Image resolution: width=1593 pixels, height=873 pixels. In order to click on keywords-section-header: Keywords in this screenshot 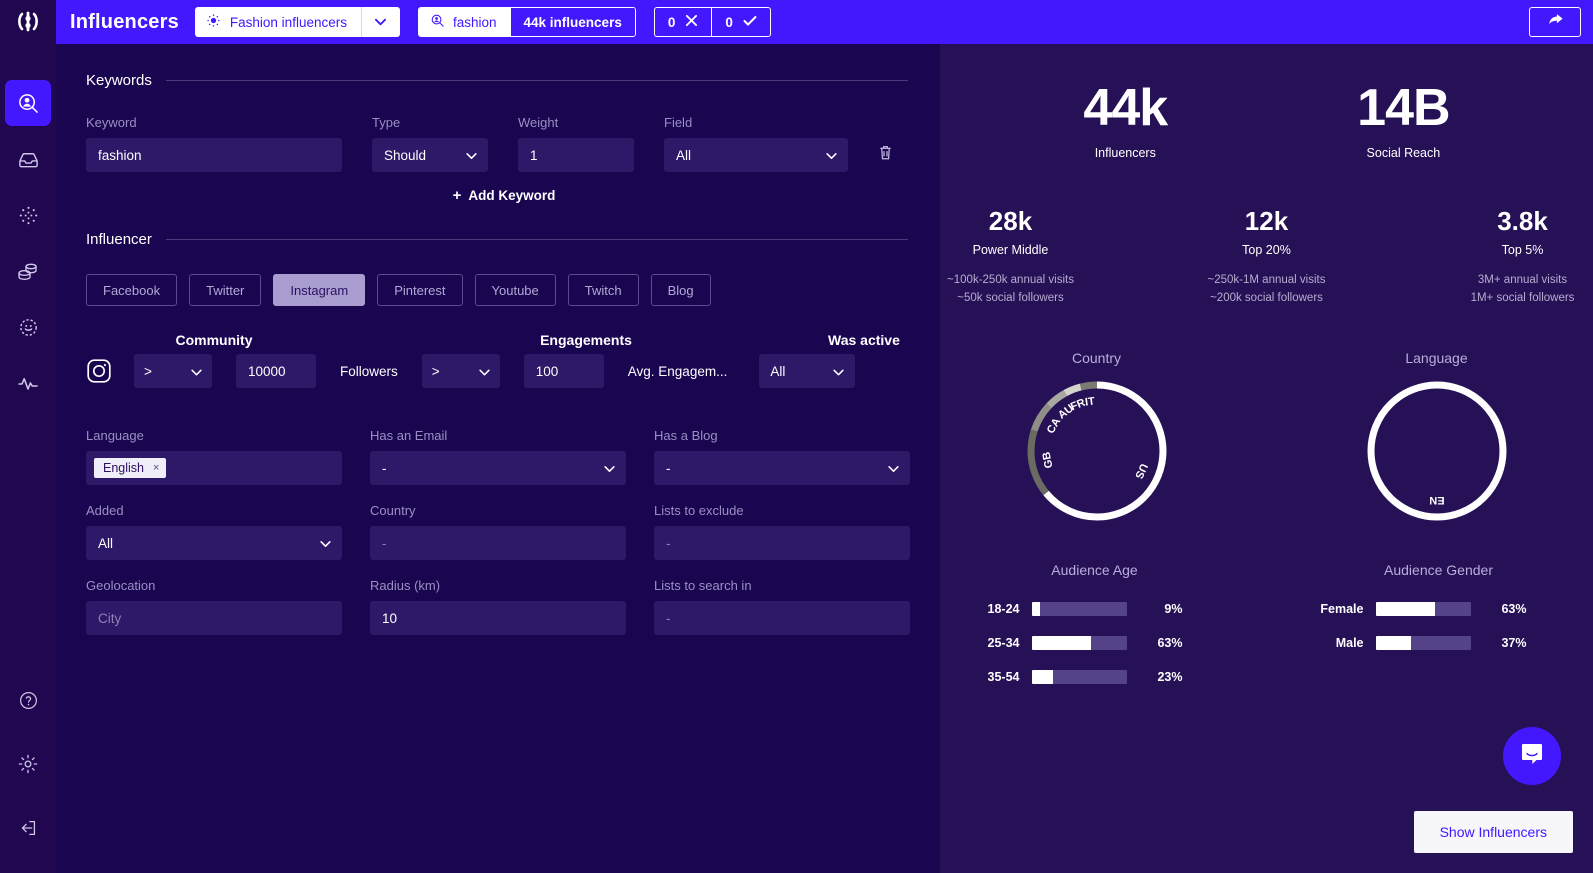, I will do `click(497, 80)`.